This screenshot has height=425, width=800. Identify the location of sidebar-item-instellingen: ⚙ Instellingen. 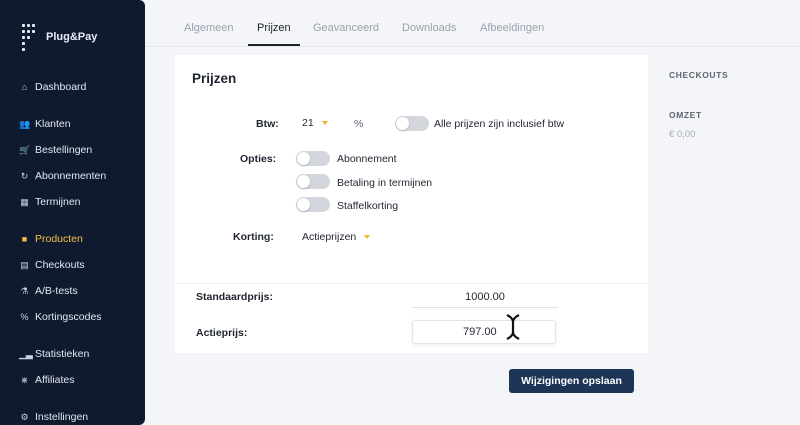
(53, 417).